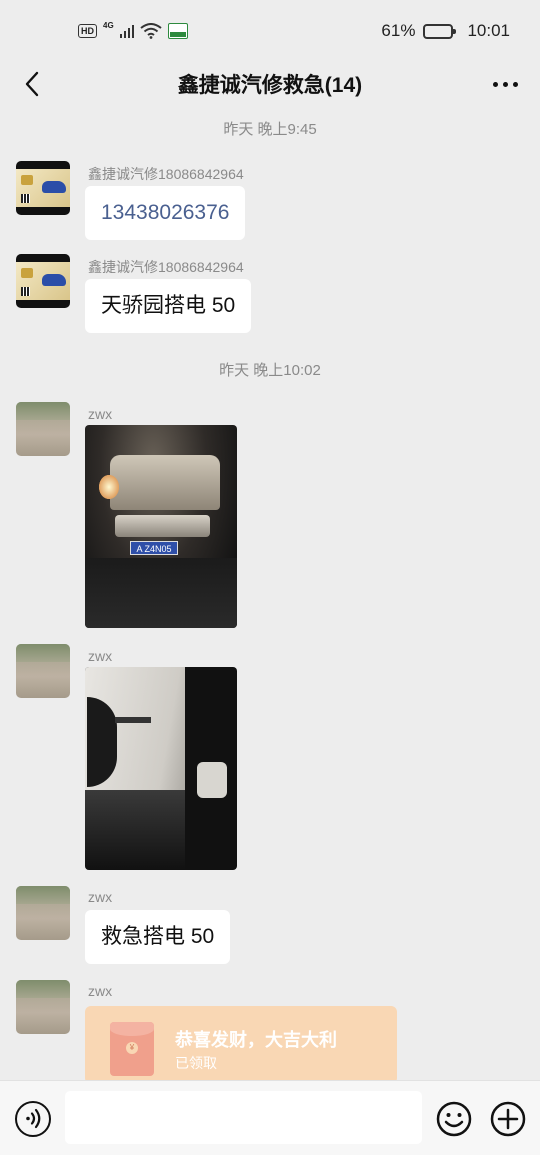  I want to click on message-bubble: 天骄园搭电 50, so click(168, 306).